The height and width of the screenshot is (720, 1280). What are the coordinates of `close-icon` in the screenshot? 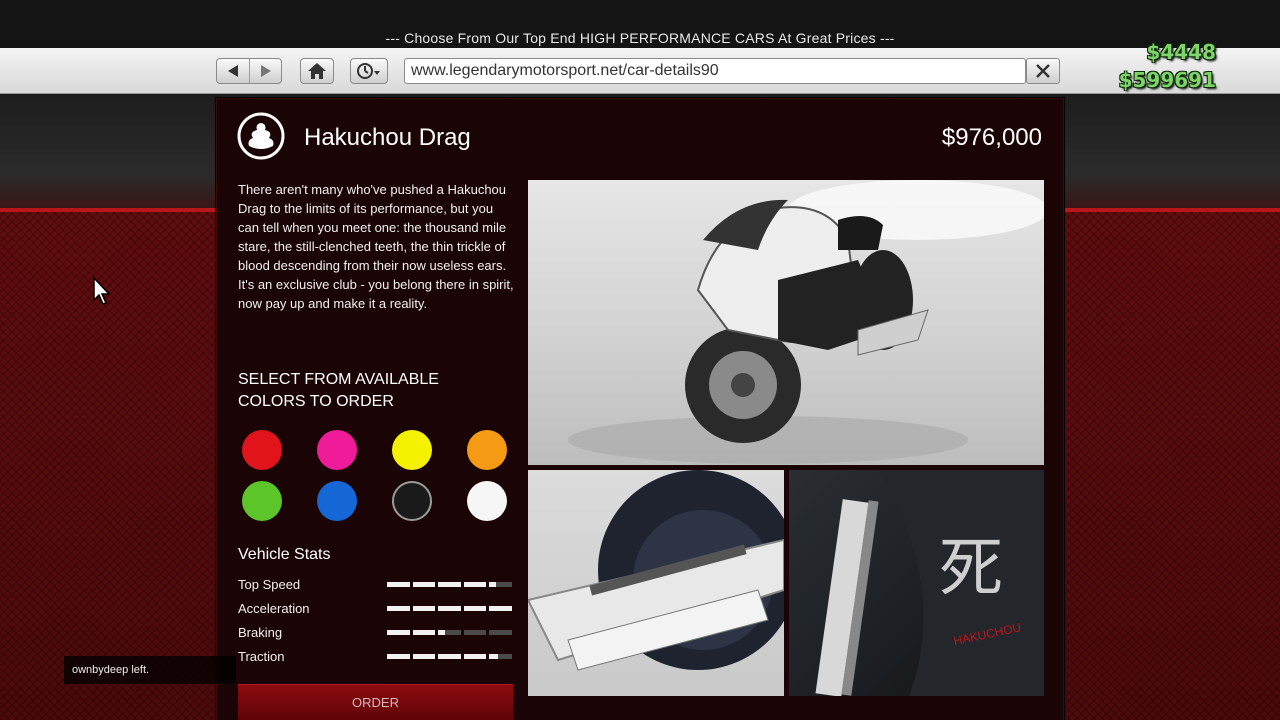 It's located at (1043, 71).